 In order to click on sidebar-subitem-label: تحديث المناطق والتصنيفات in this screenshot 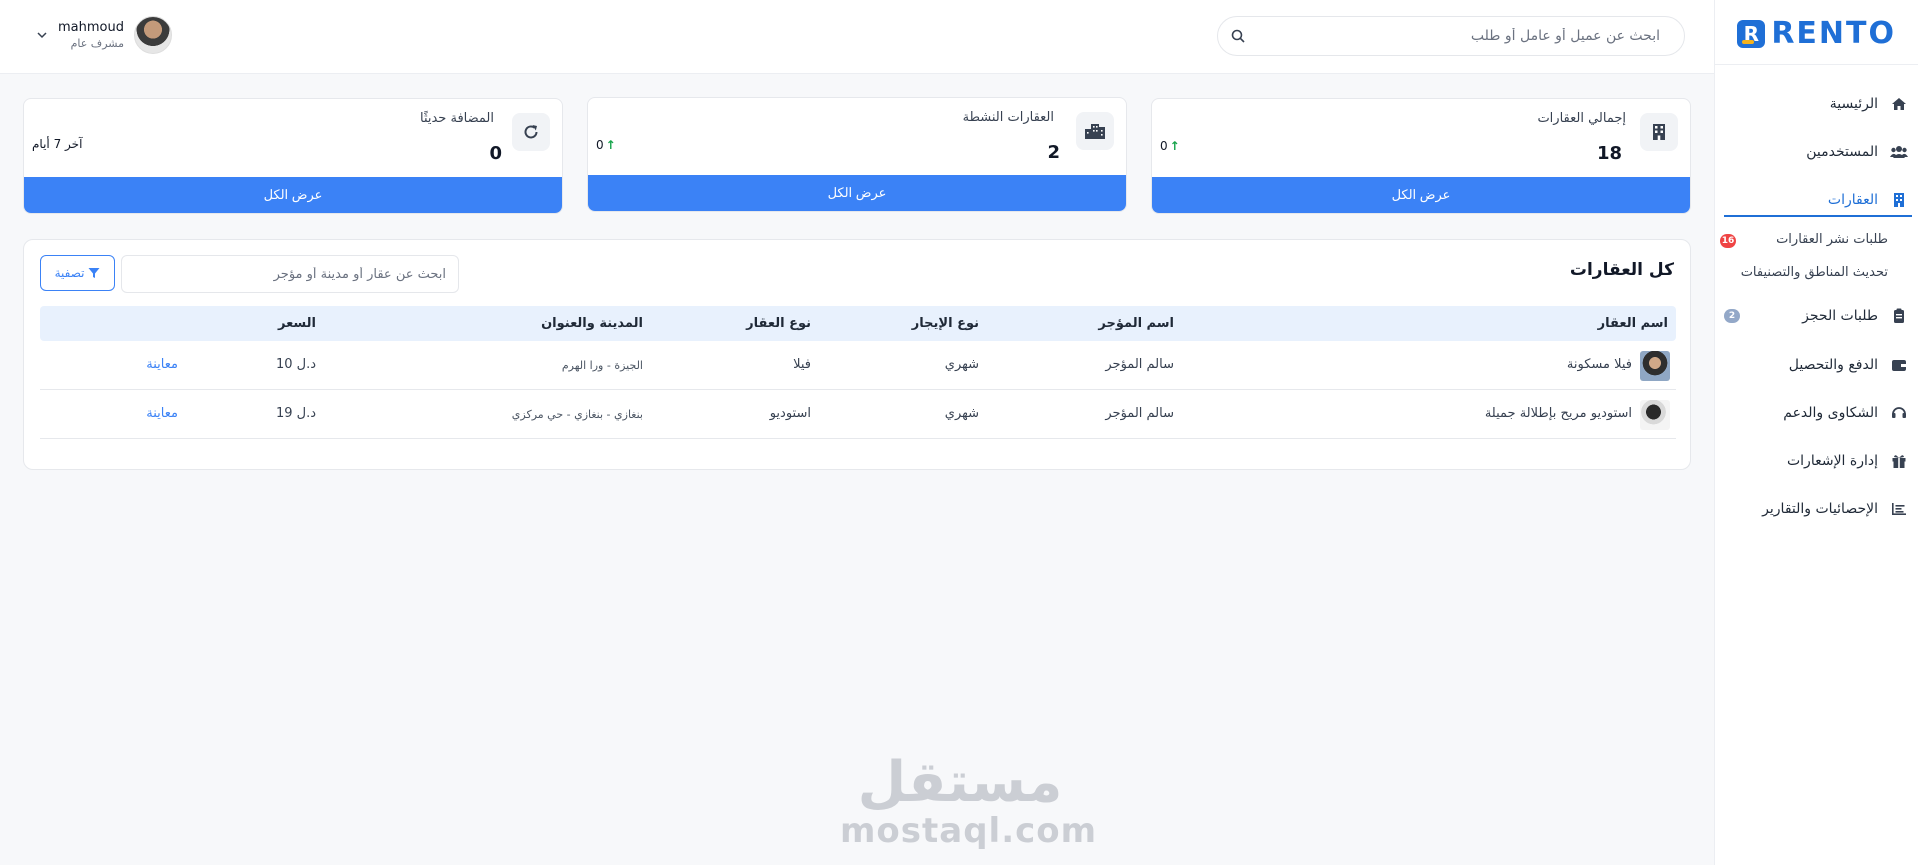, I will do `click(1814, 272)`.